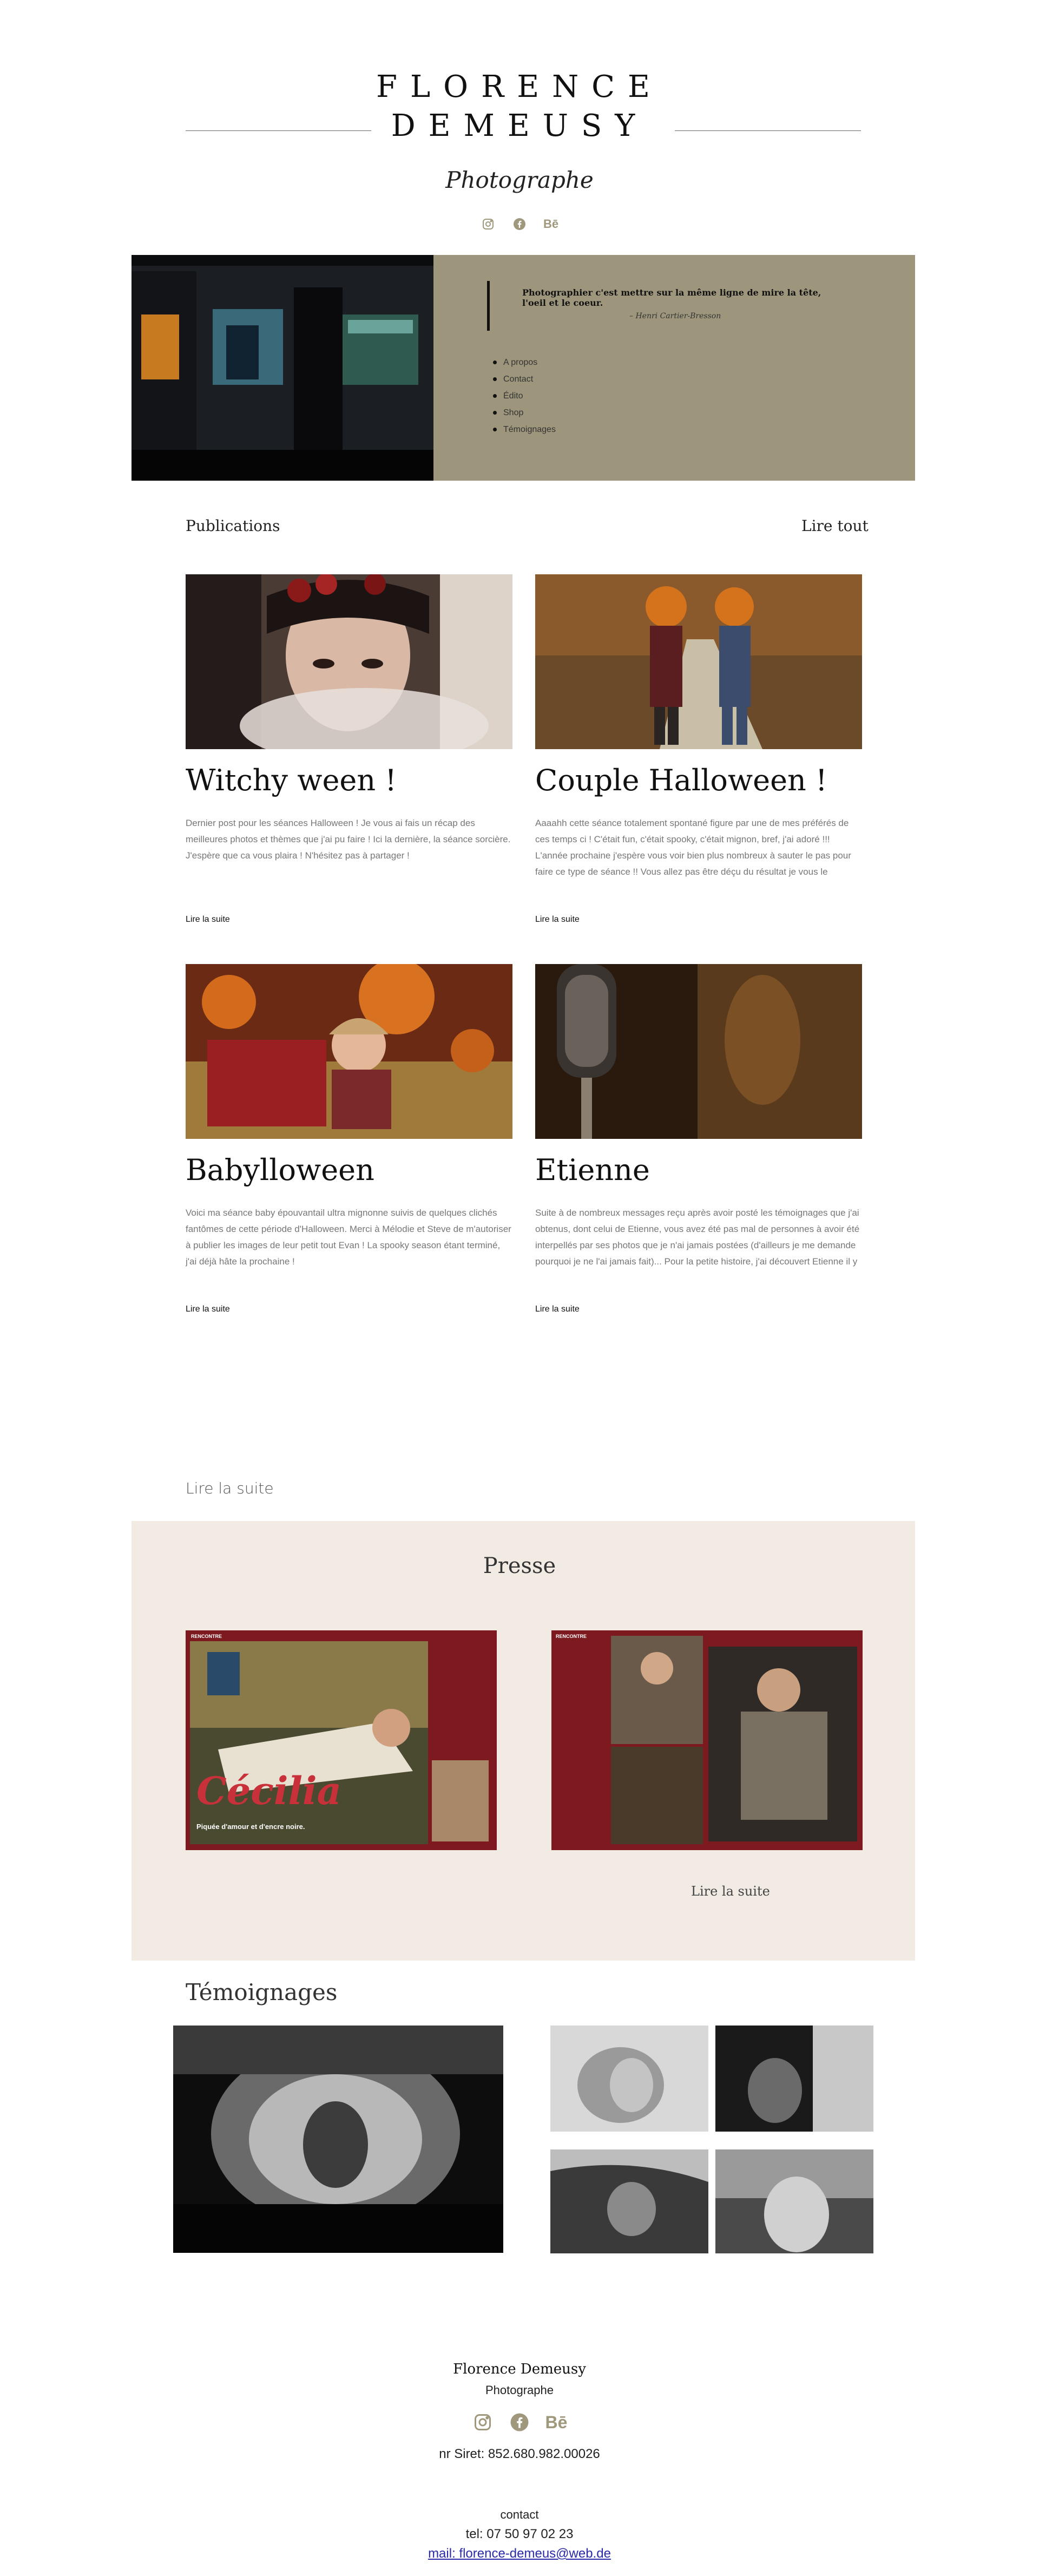 The image size is (1039, 2576). I want to click on footer-phone: tel: 07 50 97 02 23, so click(519, 2534).